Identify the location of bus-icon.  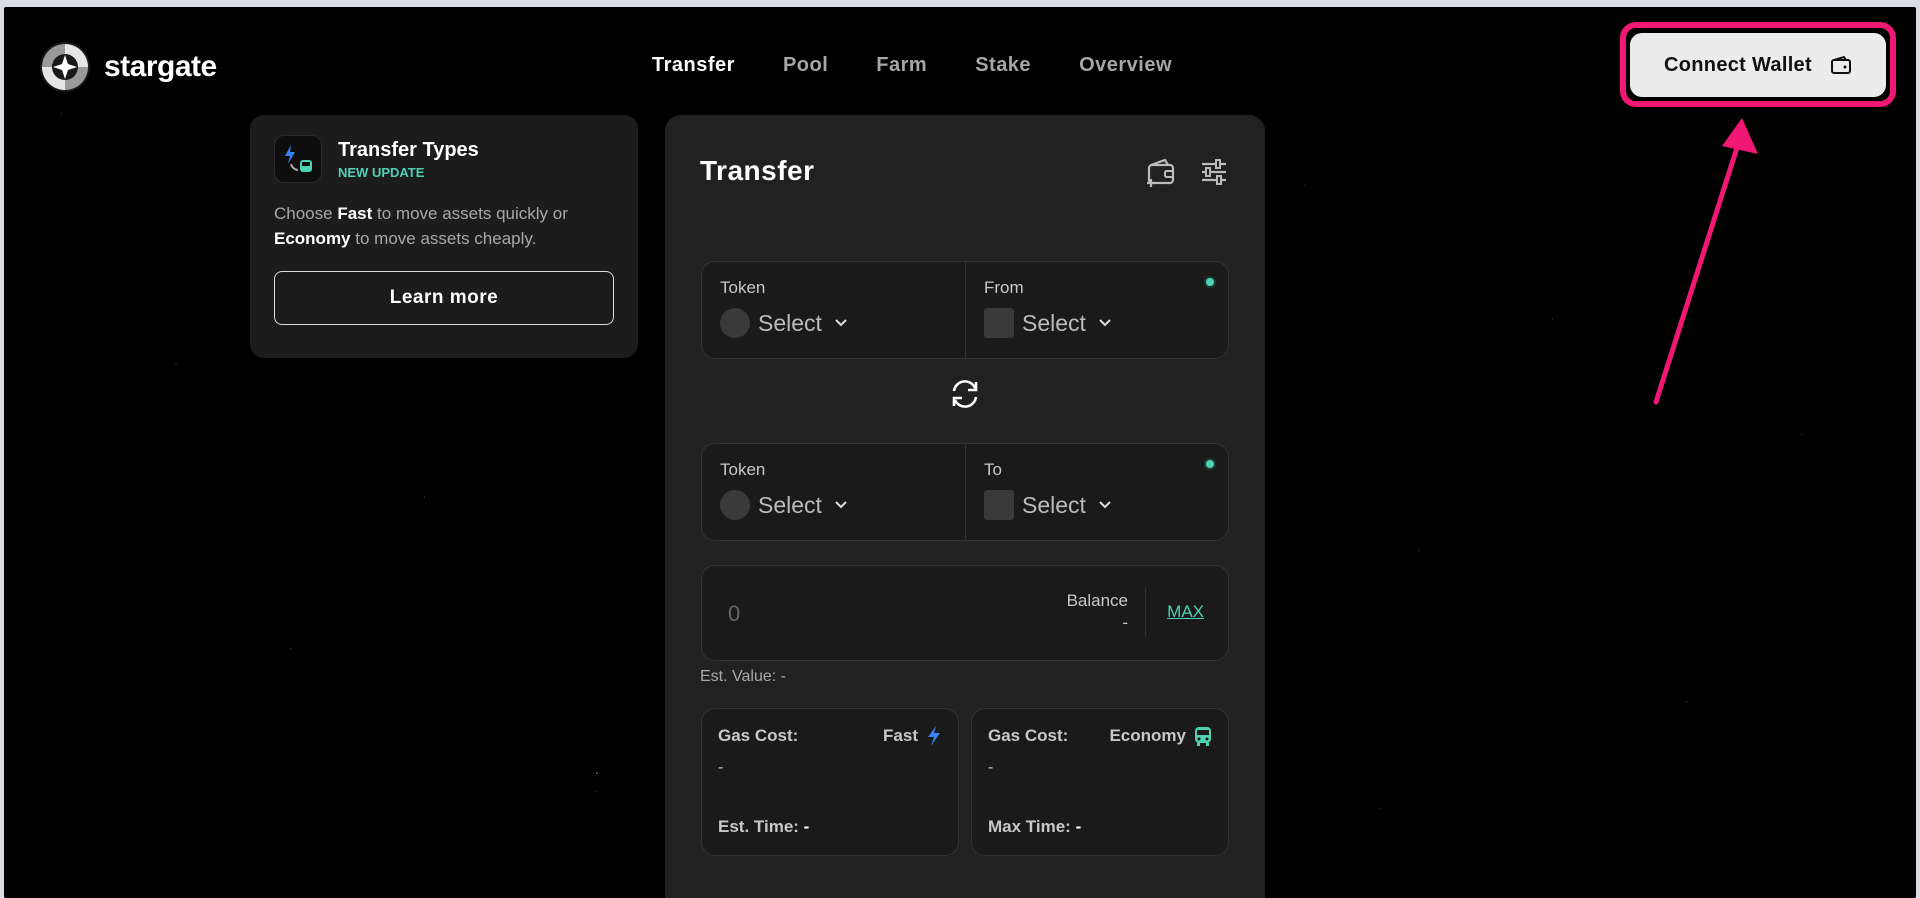
(1203, 736).